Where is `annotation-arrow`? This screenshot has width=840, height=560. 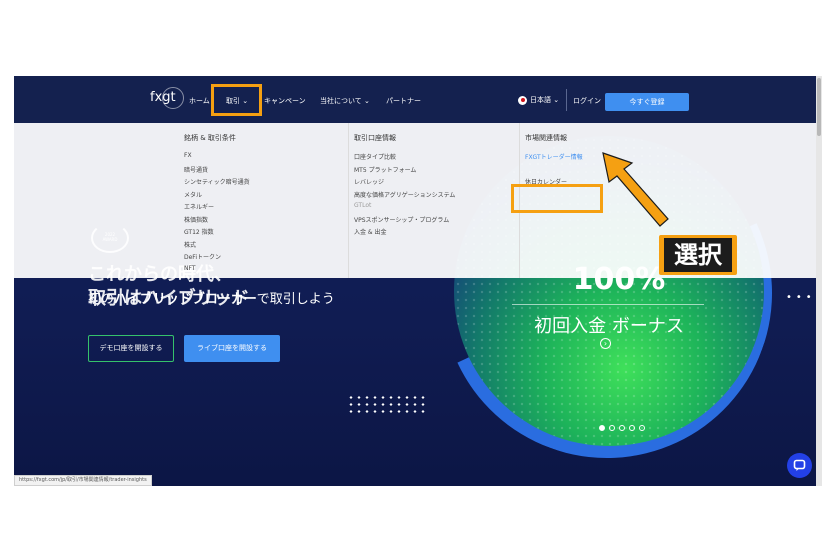 annotation-arrow is located at coordinates (635, 189).